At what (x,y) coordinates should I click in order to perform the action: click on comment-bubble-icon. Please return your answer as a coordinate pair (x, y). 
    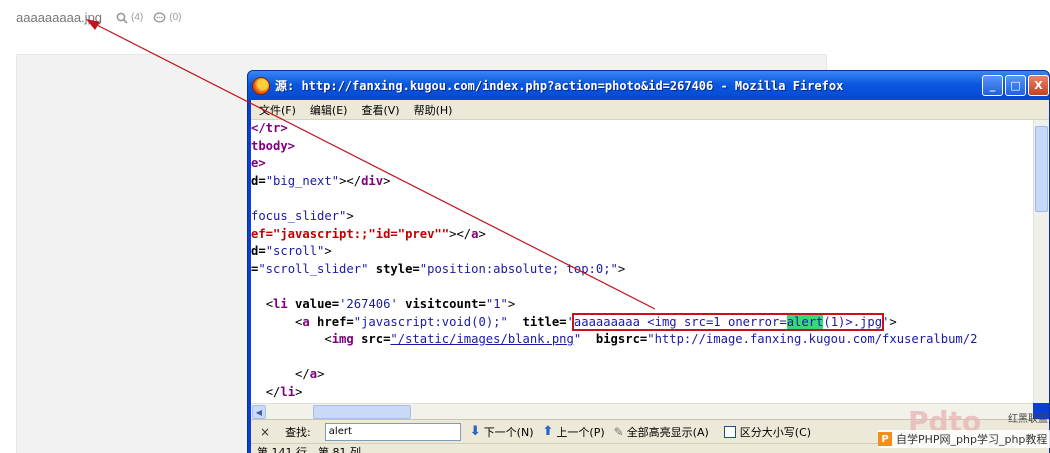
    Looking at the image, I should click on (159, 17).